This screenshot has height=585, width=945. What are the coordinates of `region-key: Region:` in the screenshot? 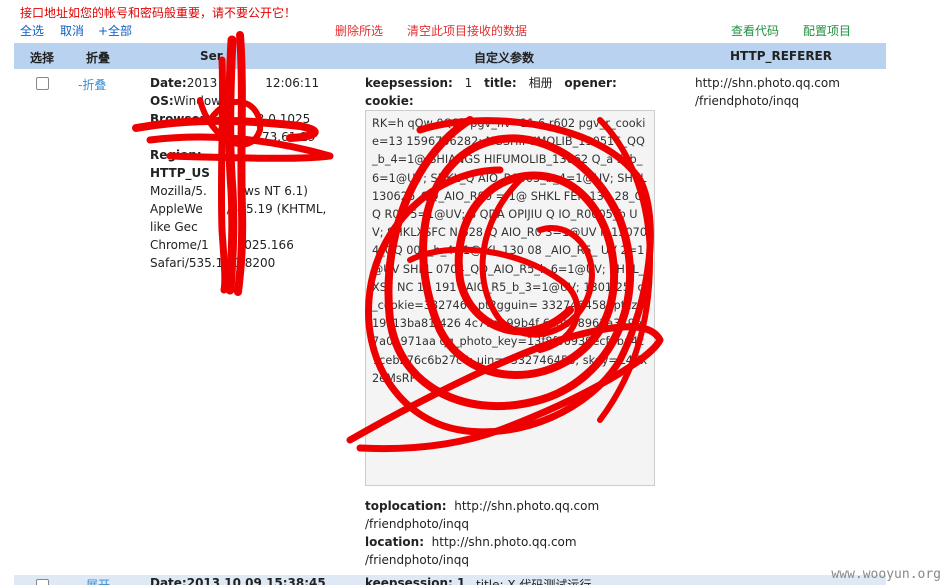 It's located at (176, 155).